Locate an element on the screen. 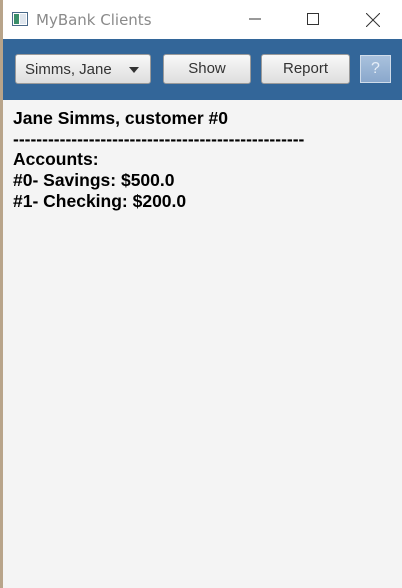 This screenshot has height=588, width=402. minimize-icon is located at coordinates (255, 19).